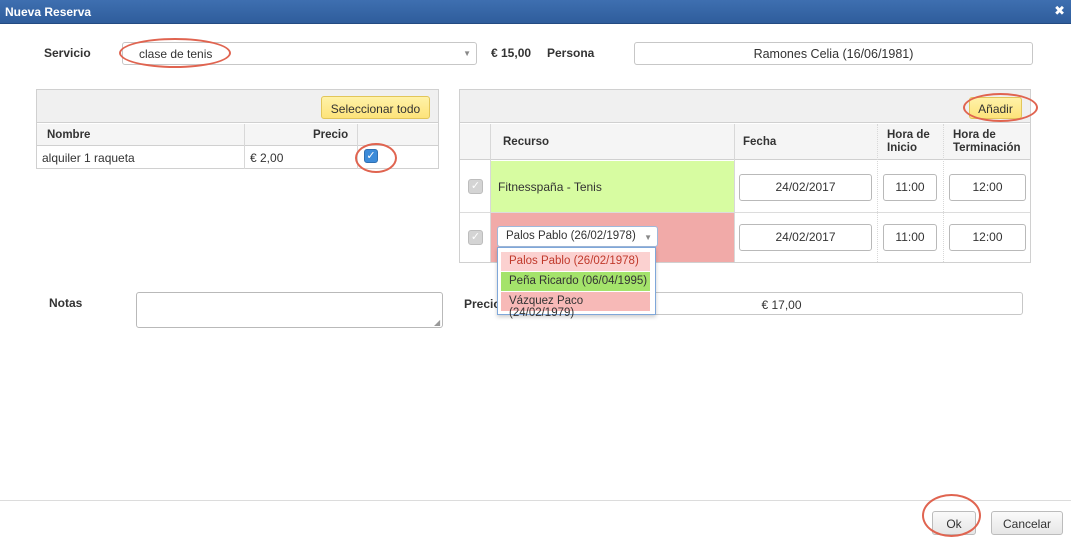 This screenshot has height=543, width=1071. I want to click on resource-select: Palos Pablo (26/02/1978) ▼, so click(577, 236).